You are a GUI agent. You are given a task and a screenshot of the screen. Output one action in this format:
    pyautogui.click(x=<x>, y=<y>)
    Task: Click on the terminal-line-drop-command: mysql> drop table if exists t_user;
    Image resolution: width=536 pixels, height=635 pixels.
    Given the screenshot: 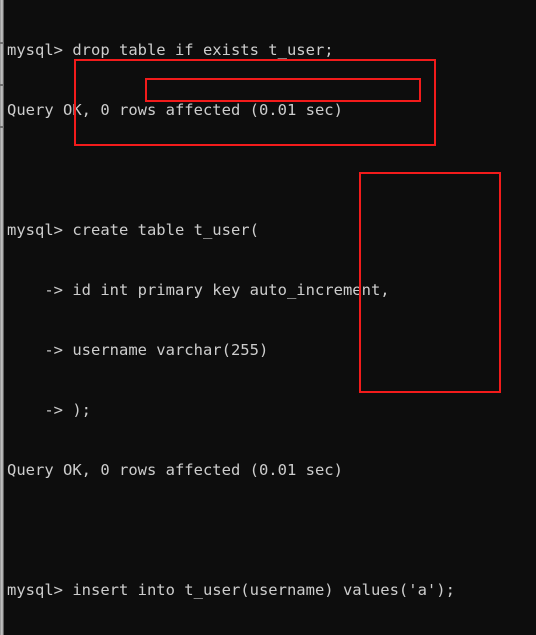 What is the action you would take?
    pyautogui.click(x=170, y=50)
    